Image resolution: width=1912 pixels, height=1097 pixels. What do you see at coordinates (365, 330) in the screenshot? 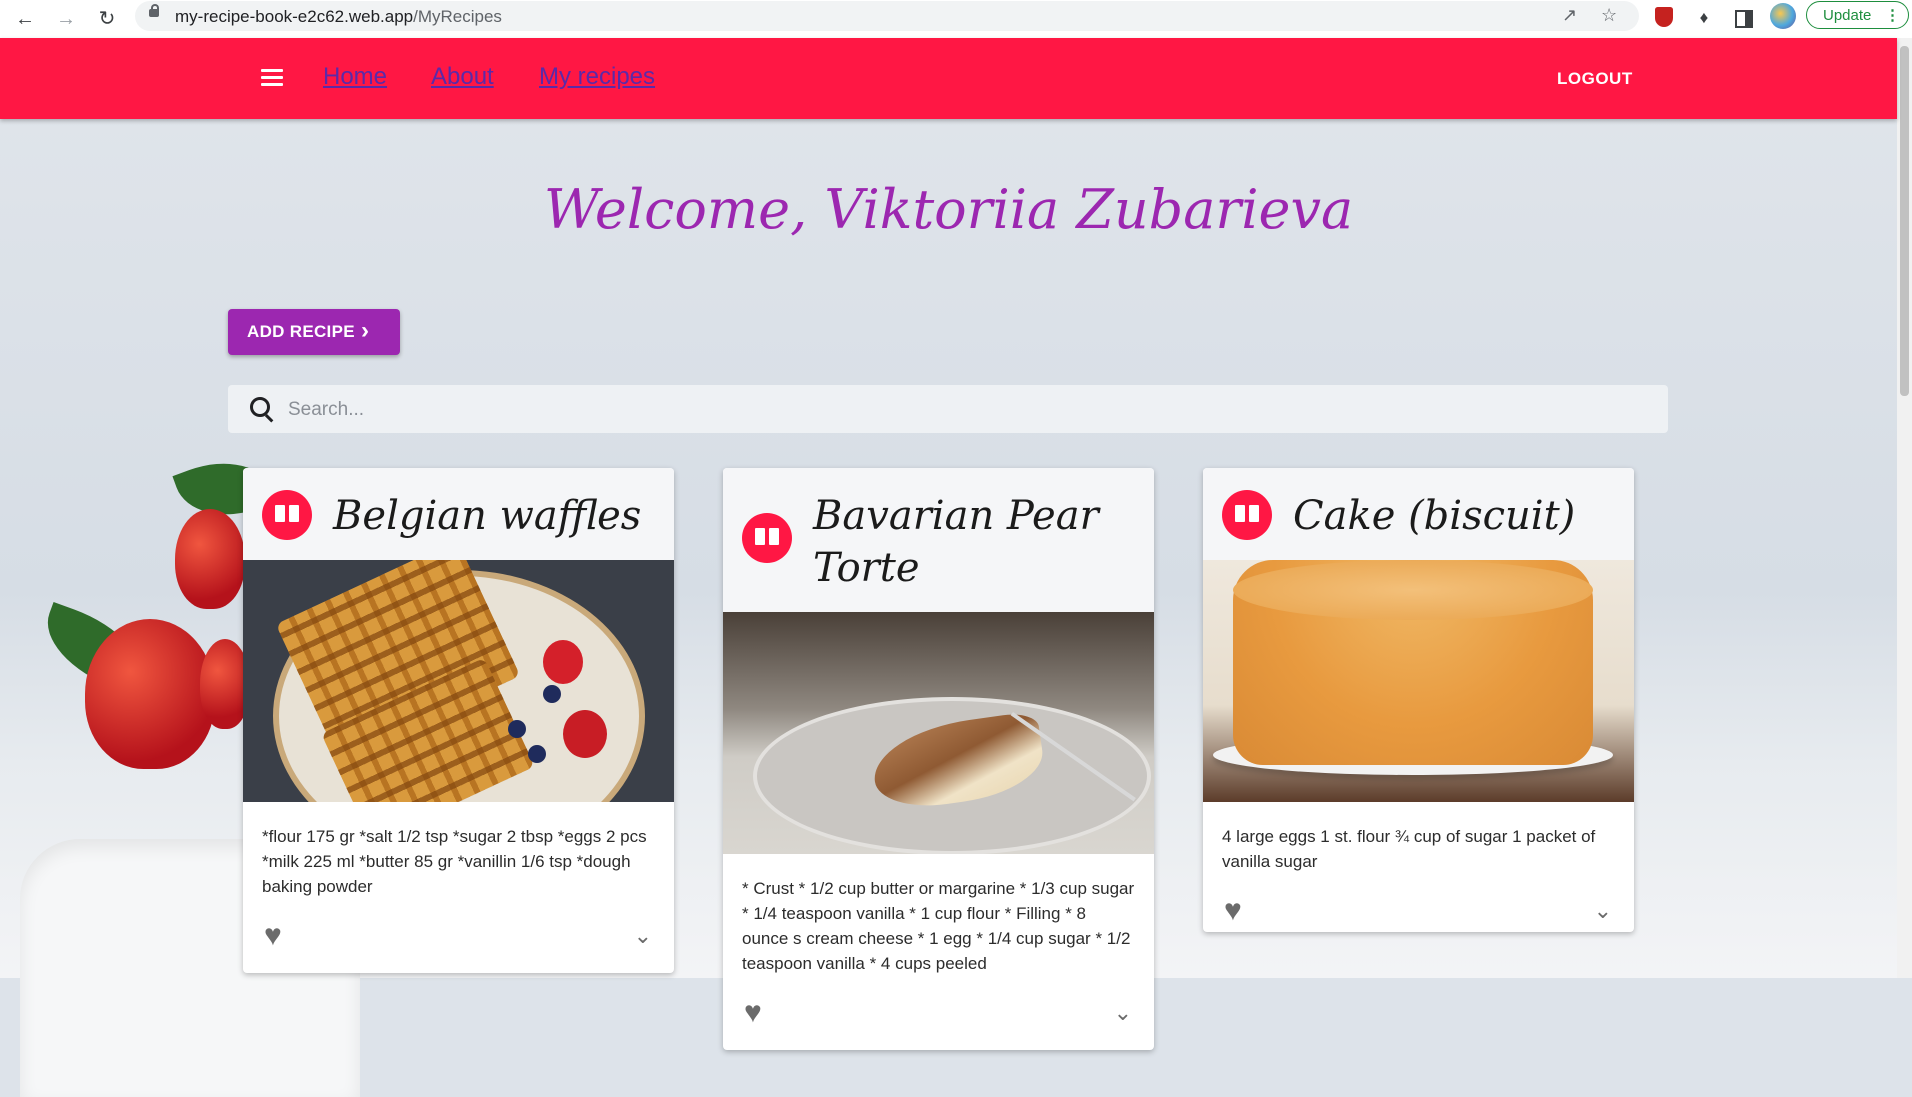
I see `chevron-right-icon: ›` at bounding box center [365, 330].